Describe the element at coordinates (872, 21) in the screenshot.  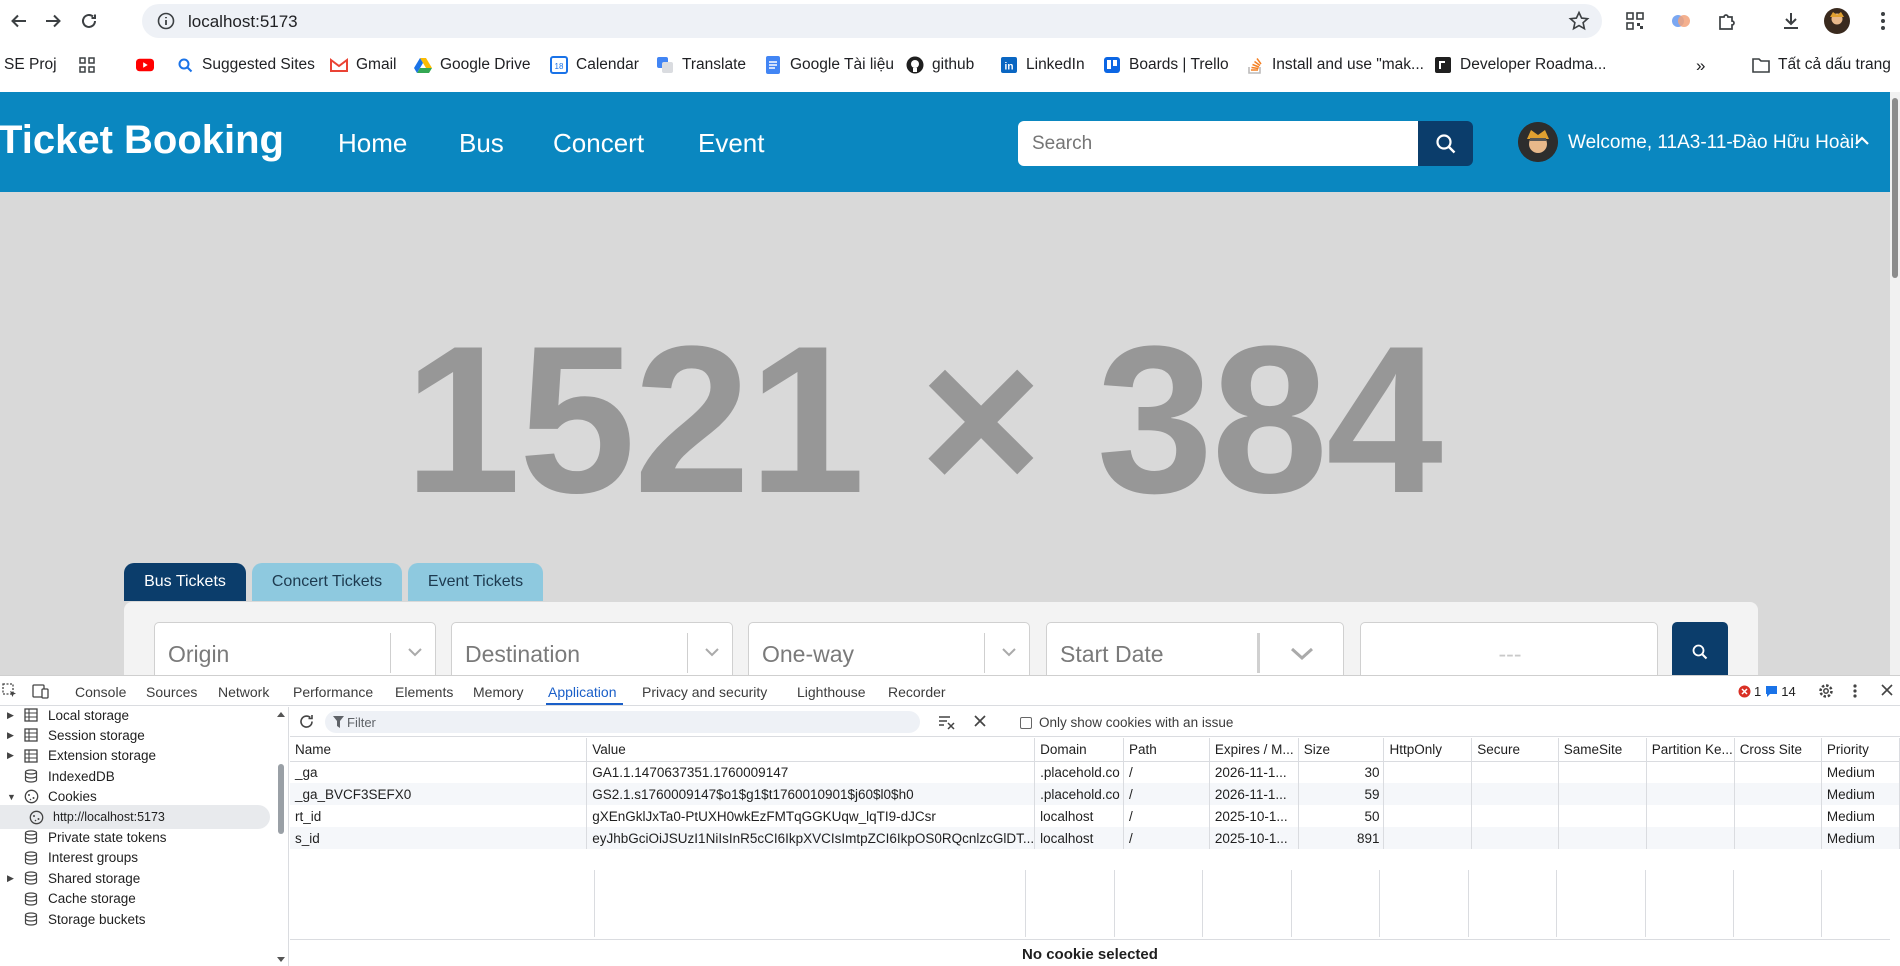
I see `address-bar: localhost:5173` at that location.